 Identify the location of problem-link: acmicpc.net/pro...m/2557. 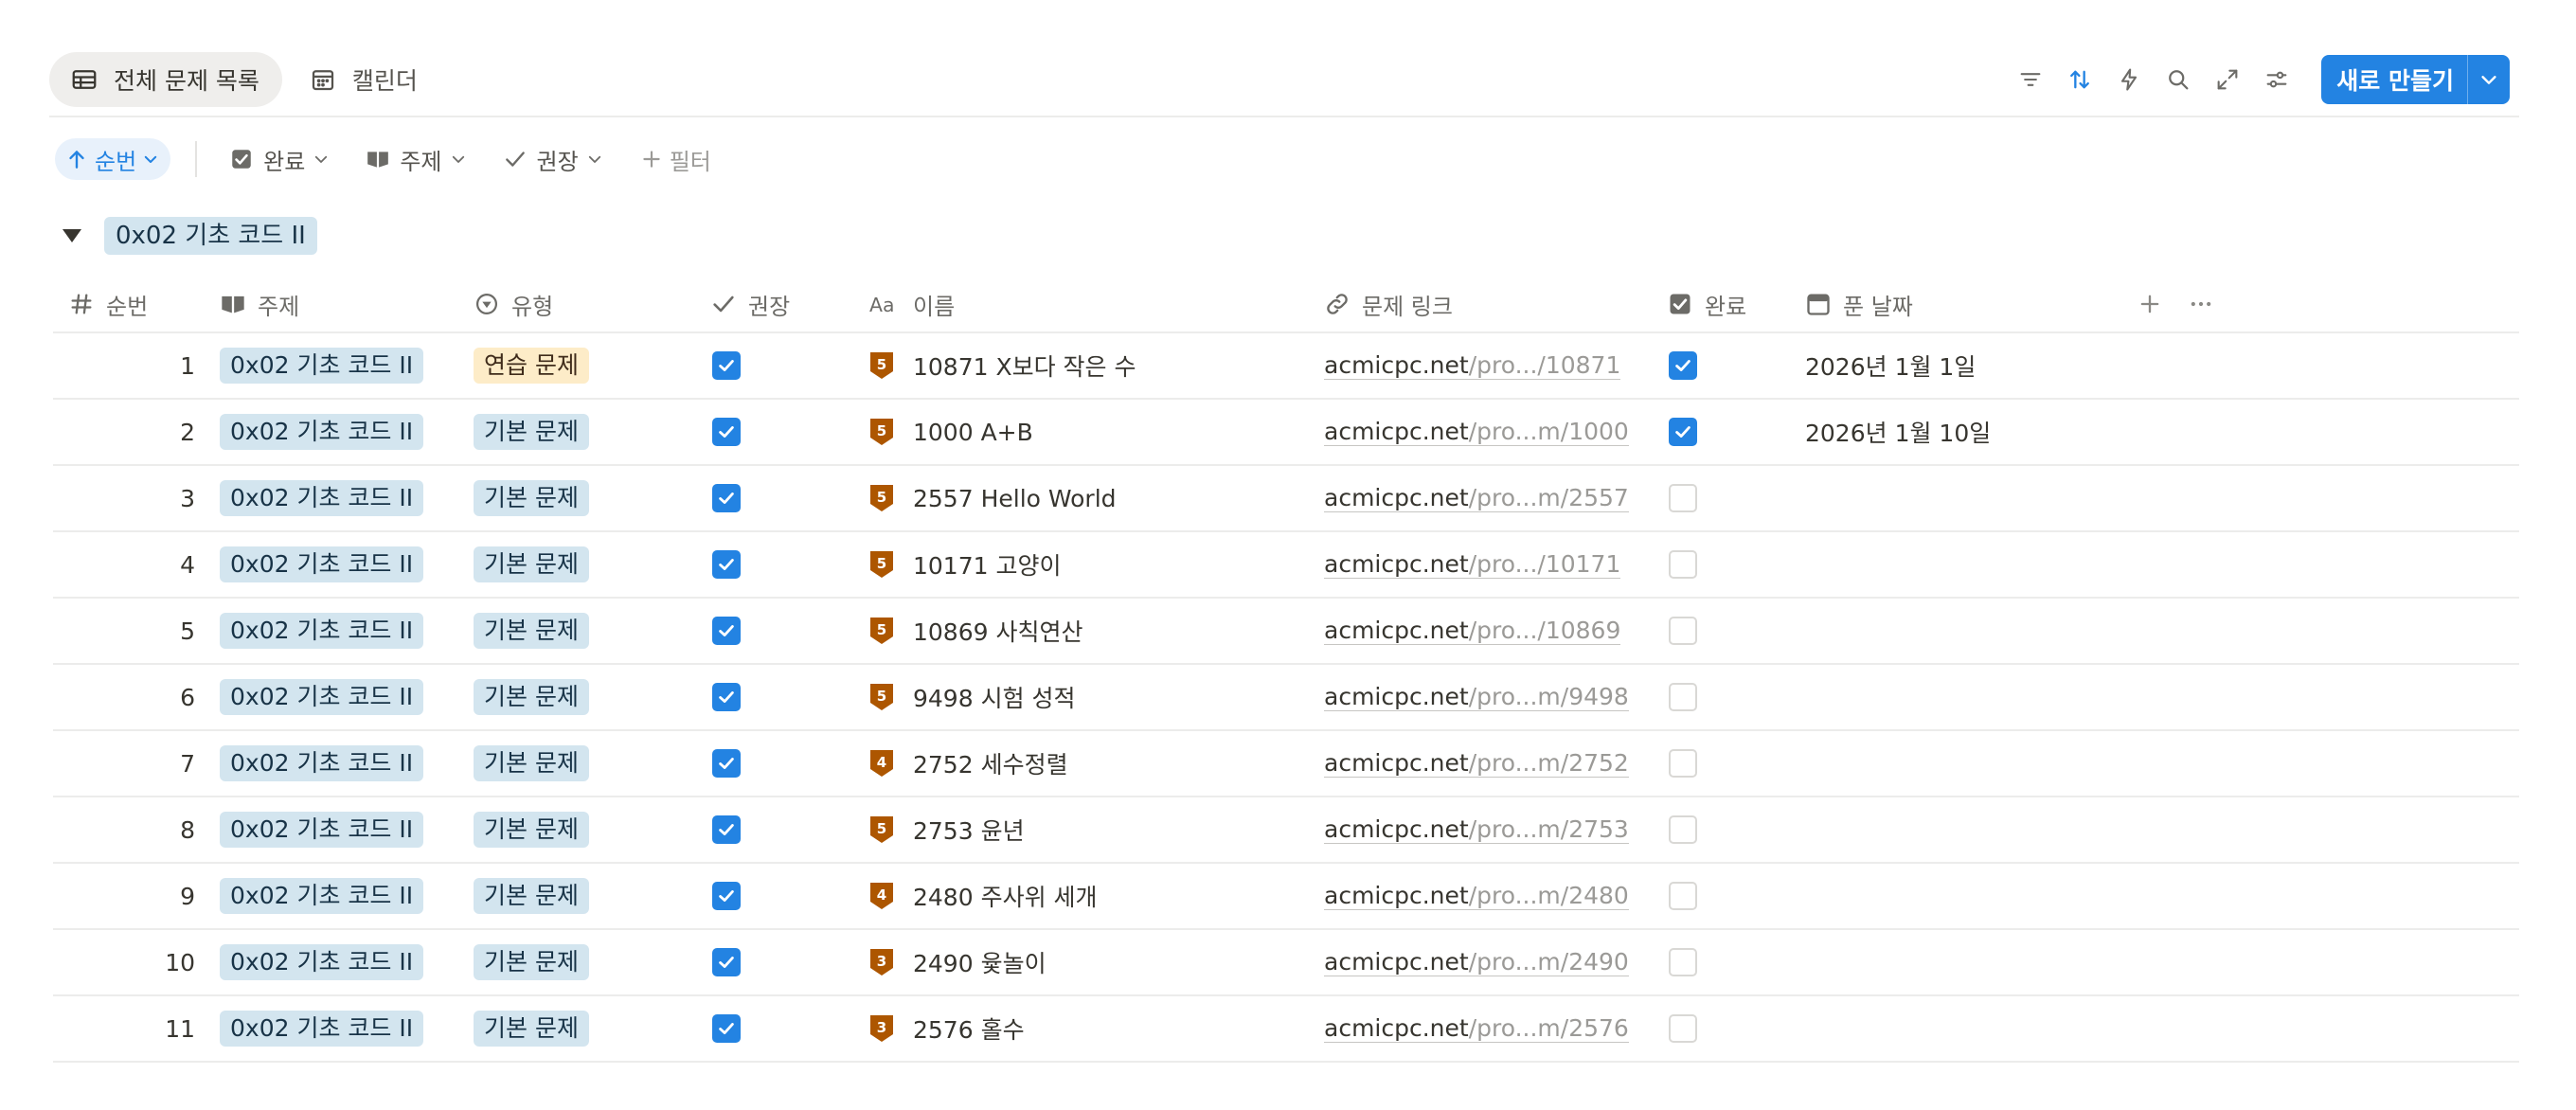
(1476, 498).